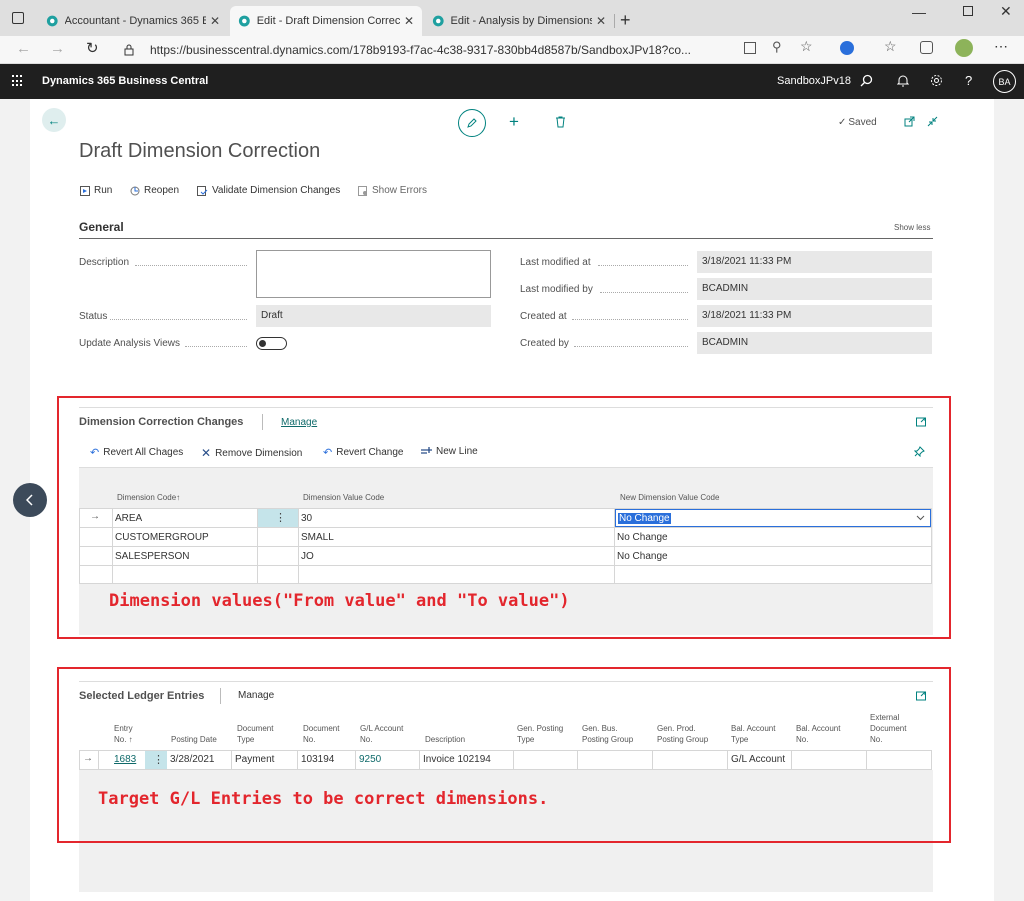 This screenshot has height=901, width=1024. Describe the element at coordinates (373, 274) in the screenshot. I see `description-field` at that location.